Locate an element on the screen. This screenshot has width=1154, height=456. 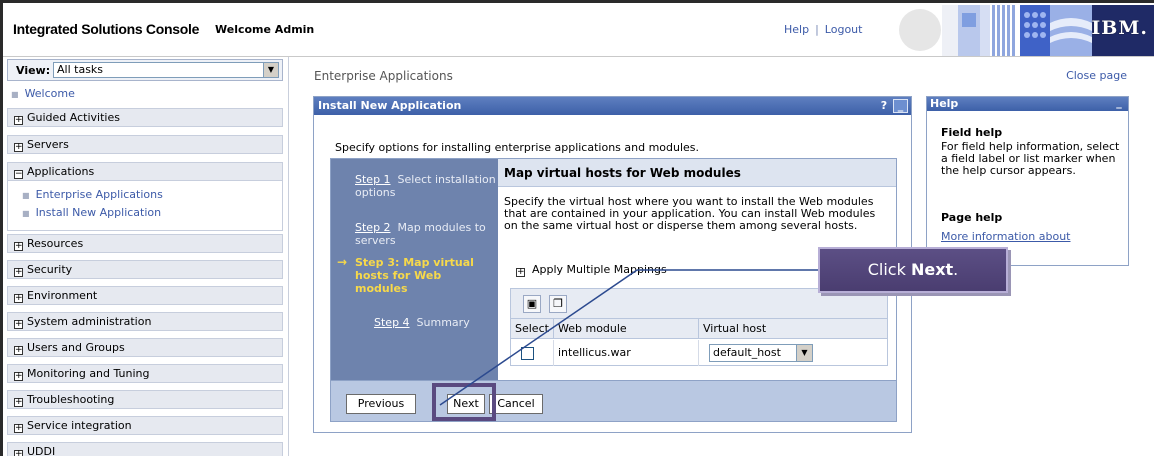
nav-category-label: UDDI is located at coordinates (41, 450).